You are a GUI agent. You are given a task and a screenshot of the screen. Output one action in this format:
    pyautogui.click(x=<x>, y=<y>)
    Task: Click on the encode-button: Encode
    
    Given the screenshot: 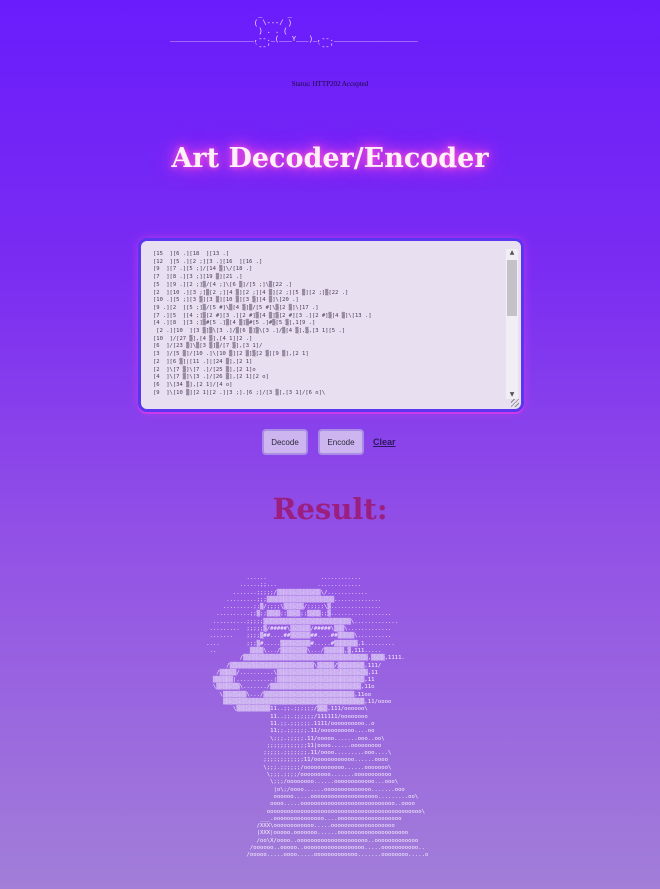 What is the action you would take?
    pyautogui.click(x=341, y=442)
    